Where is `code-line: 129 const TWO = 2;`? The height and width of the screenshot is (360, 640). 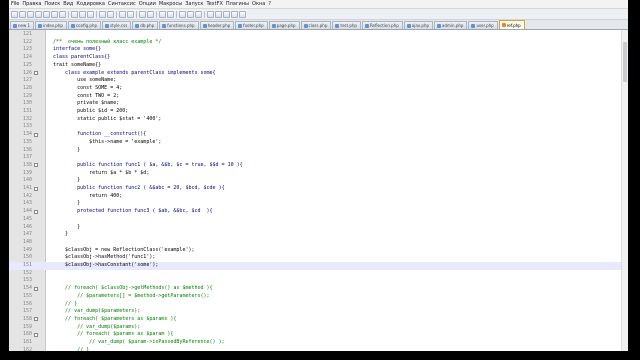
code-line: 129 const TWO = 2; is located at coordinates (318, 97).